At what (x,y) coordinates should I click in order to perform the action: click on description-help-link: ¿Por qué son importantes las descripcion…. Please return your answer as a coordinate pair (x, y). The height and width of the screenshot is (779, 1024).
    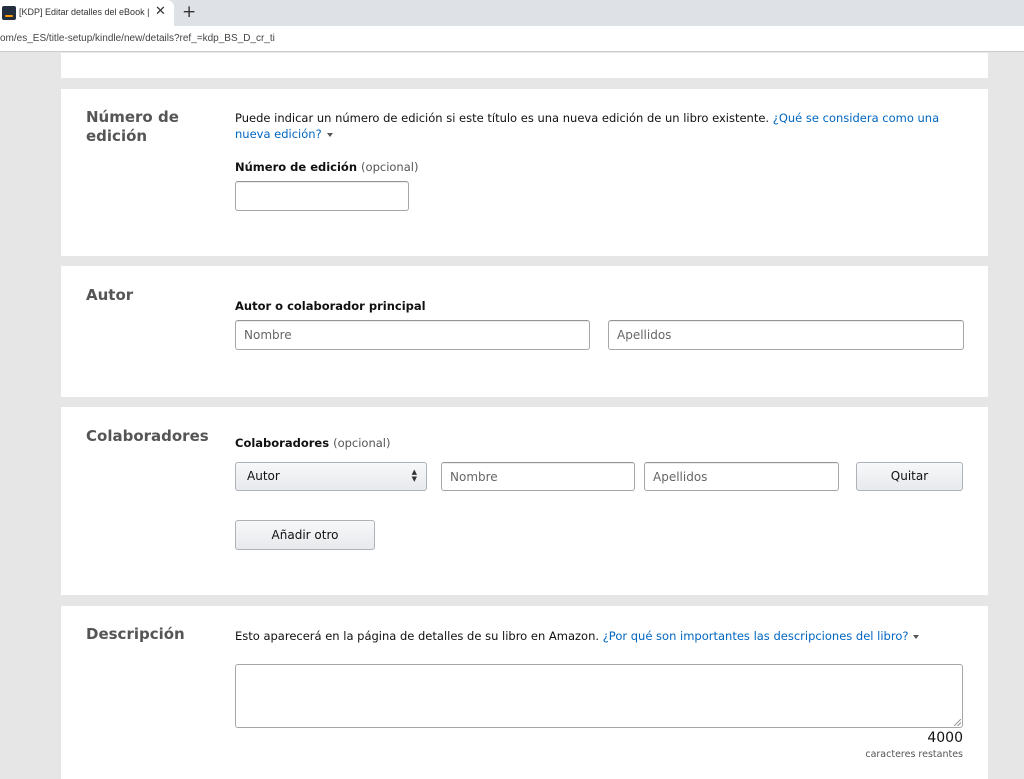
    Looking at the image, I should click on (756, 636).